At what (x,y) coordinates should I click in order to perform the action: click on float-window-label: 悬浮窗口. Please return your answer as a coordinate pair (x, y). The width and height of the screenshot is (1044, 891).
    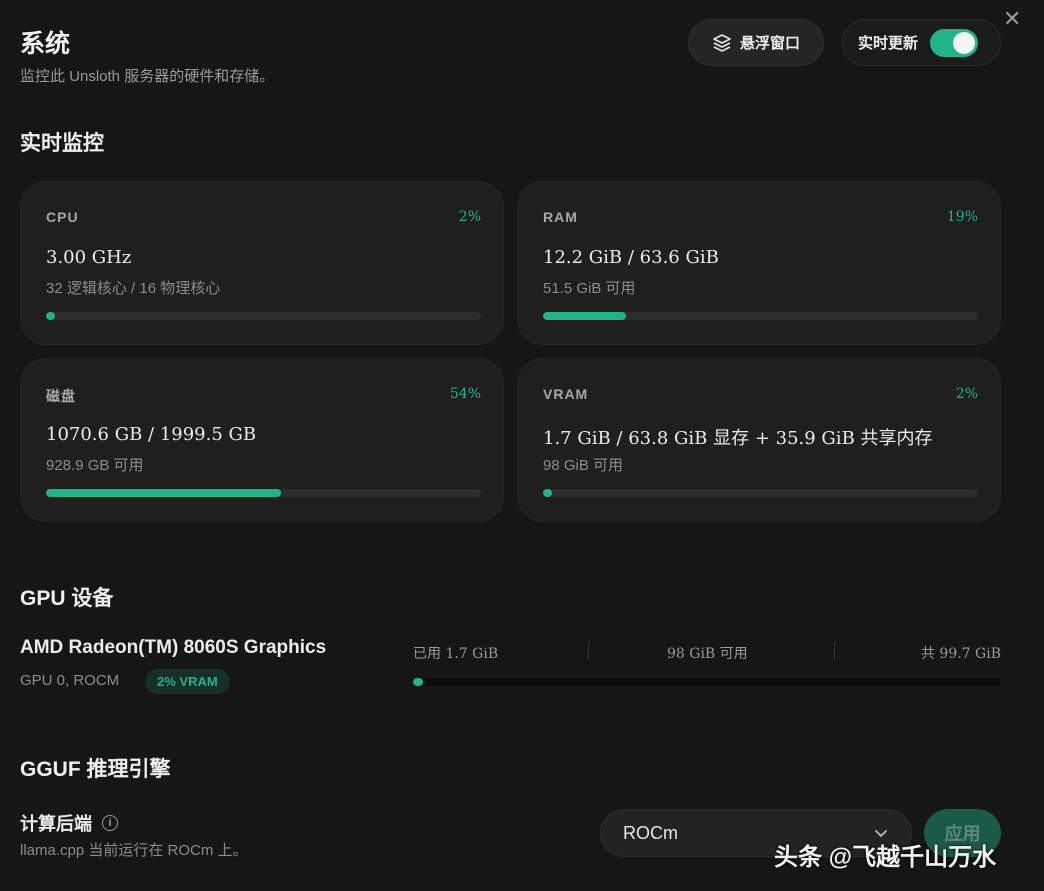
    Looking at the image, I should click on (769, 43).